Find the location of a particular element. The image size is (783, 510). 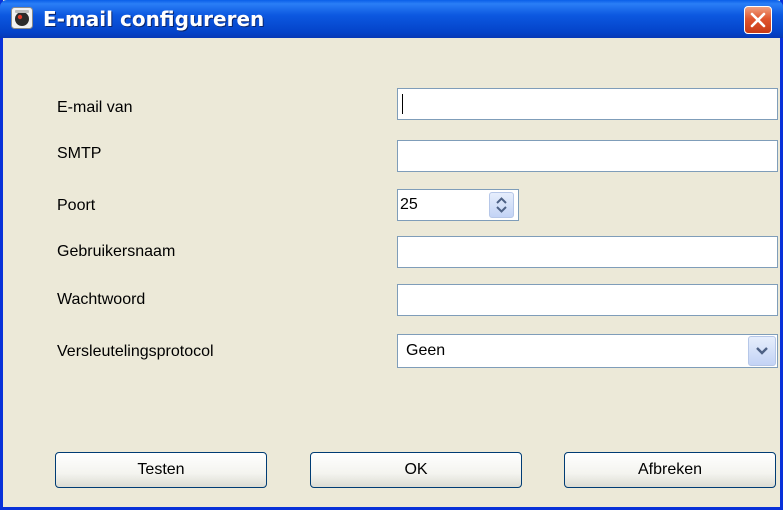

test-button: Testen is located at coordinates (161, 470).